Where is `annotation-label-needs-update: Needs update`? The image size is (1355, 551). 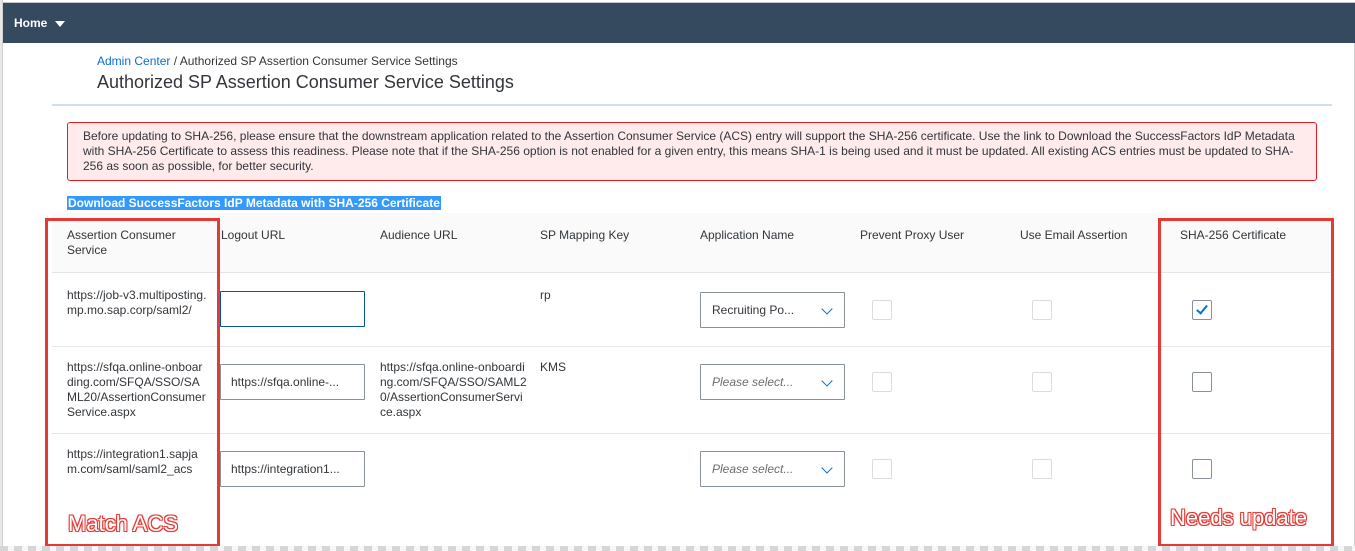
annotation-label-needs-update: Needs update is located at coordinates (1238, 517).